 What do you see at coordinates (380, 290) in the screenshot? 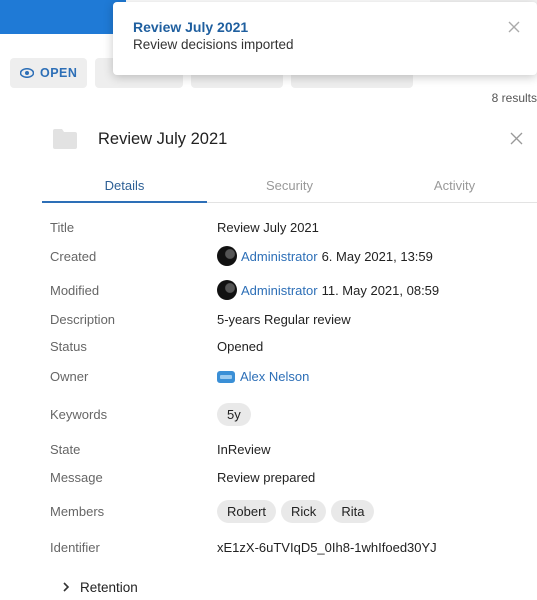
I see `modified-date: 11. May 2021, 08:59` at bounding box center [380, 290].